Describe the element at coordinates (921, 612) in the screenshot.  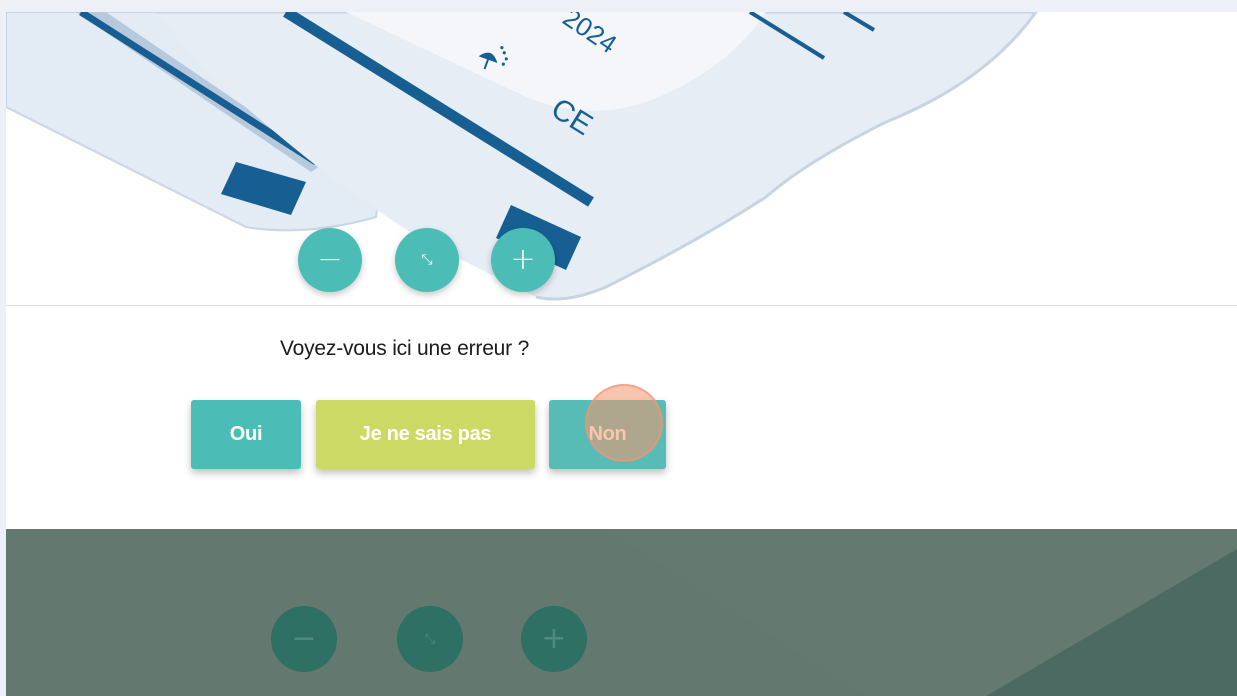
I see `overlay-background` at that location.